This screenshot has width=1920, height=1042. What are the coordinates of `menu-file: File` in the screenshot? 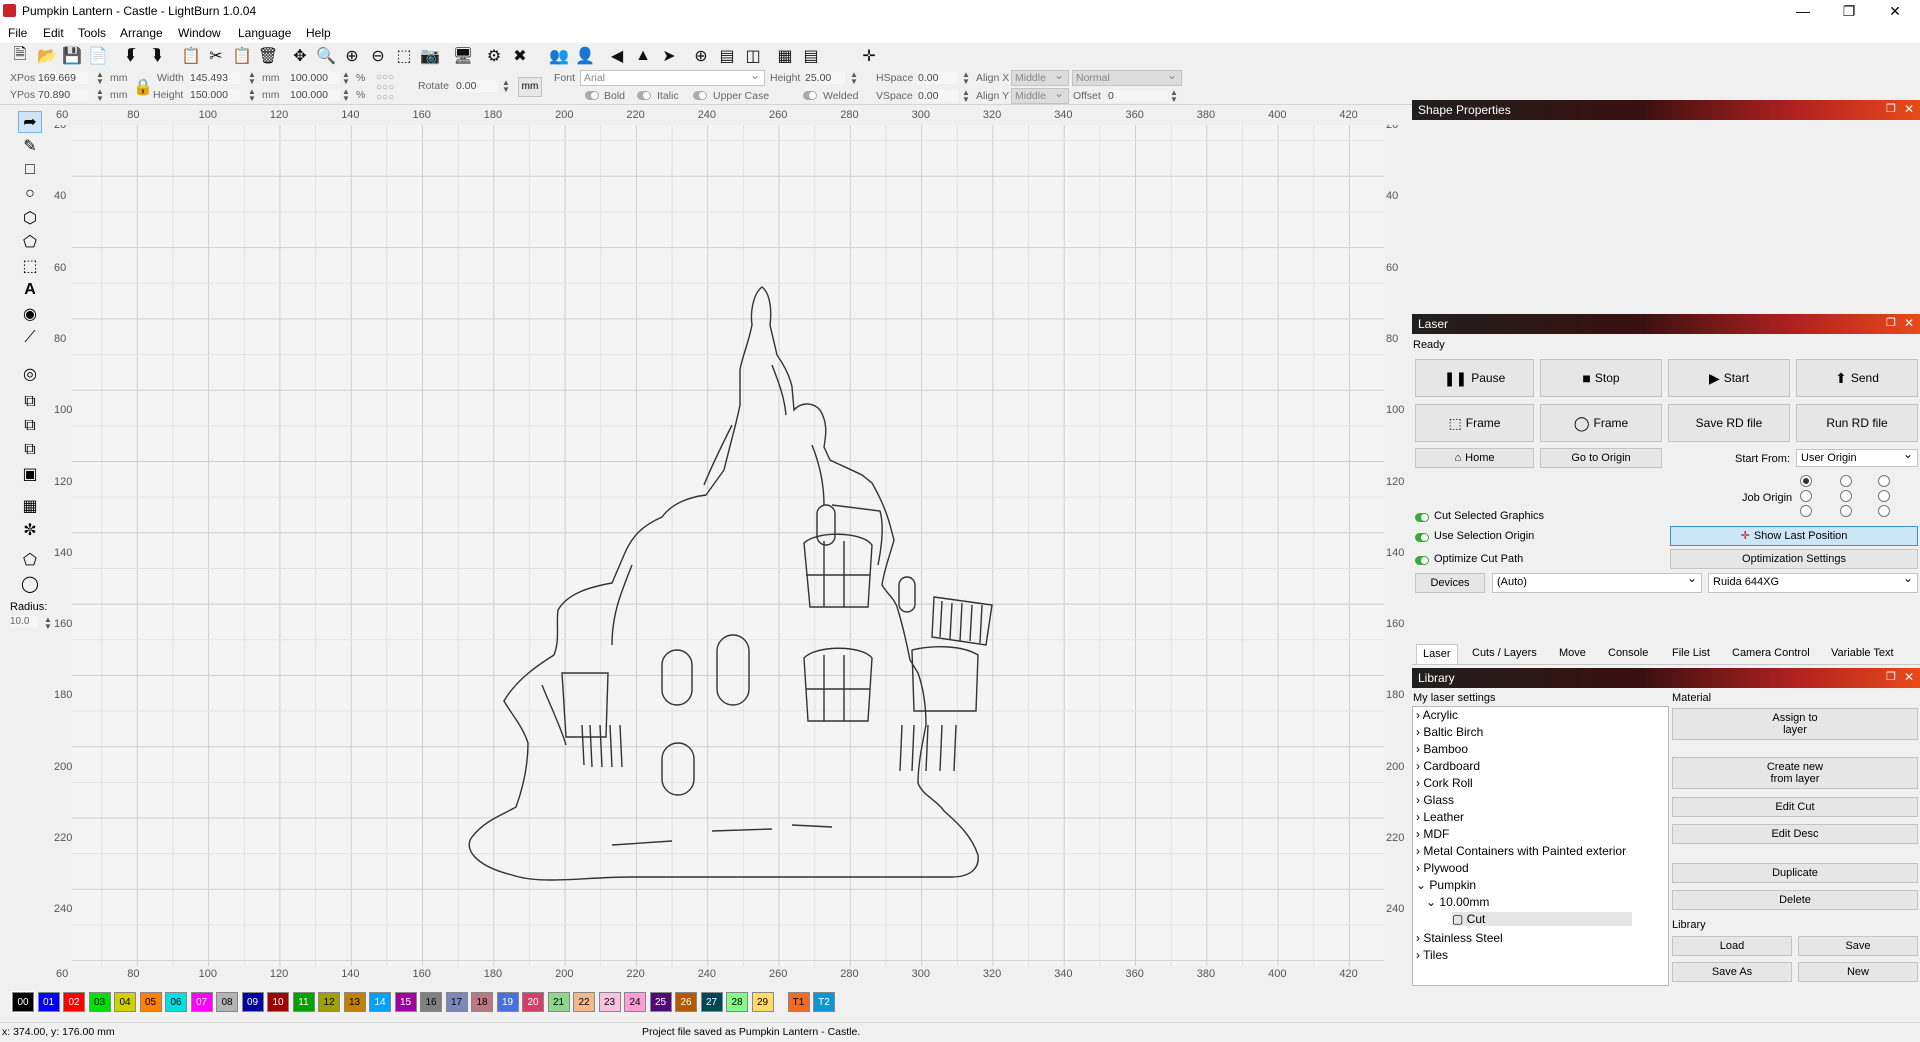 It's located at (17, 33).